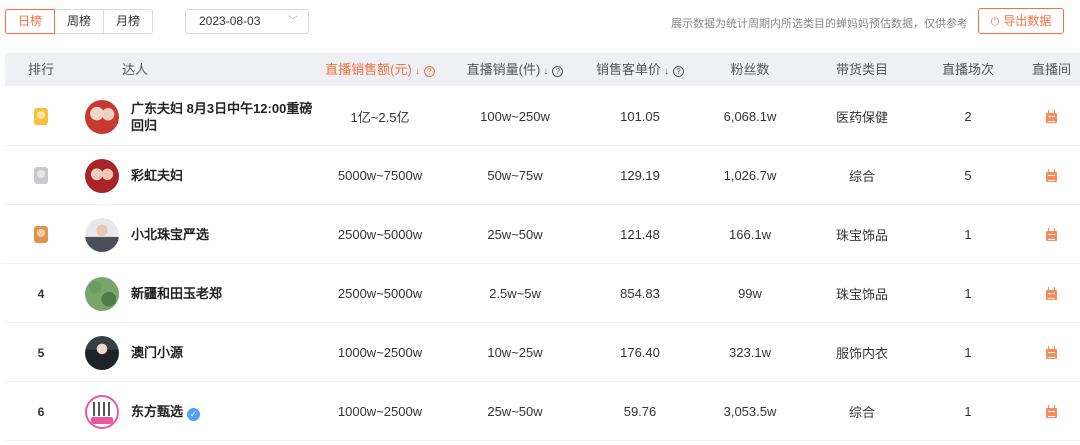 The image size is (1080, 445). What do you see at coordinates (640, 234) in the screenshot?
I see `unit-price-cell: 121.48` at bounding box center [640, 234].